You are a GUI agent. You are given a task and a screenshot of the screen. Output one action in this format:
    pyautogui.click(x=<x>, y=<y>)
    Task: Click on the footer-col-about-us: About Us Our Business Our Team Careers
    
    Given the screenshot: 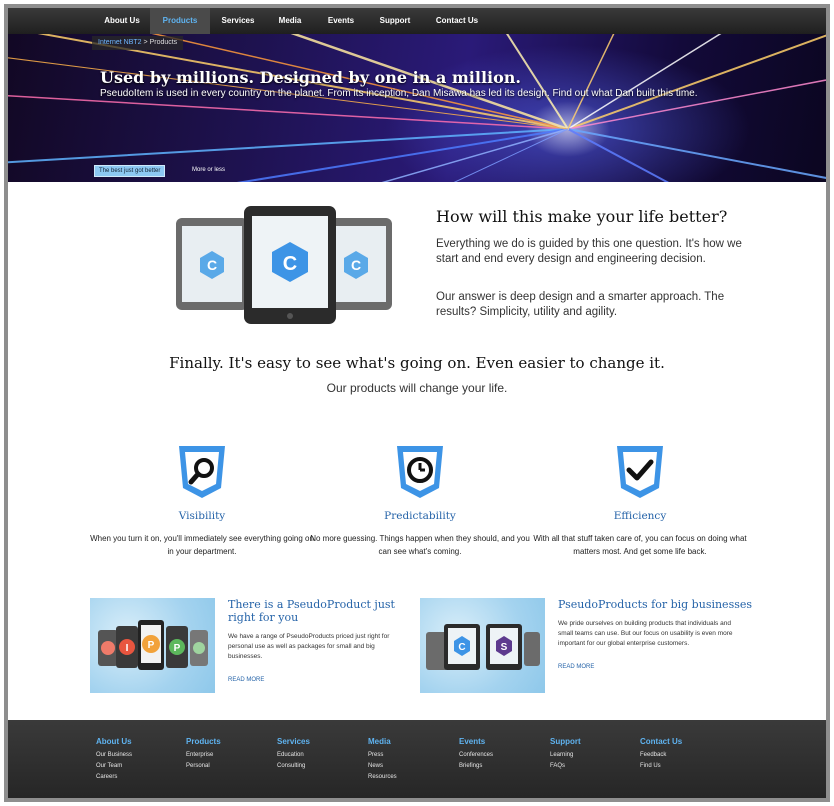 What is the action you would take?
    pyautogui.click(x=141, y=760)
    